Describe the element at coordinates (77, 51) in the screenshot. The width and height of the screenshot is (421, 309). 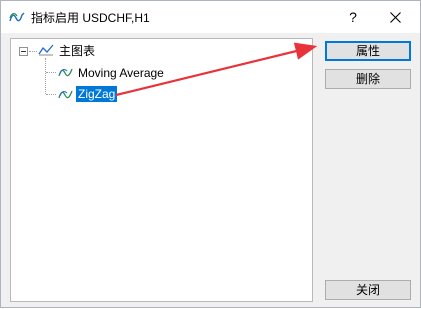
I see `tree-root-label: 主图表` at that location.